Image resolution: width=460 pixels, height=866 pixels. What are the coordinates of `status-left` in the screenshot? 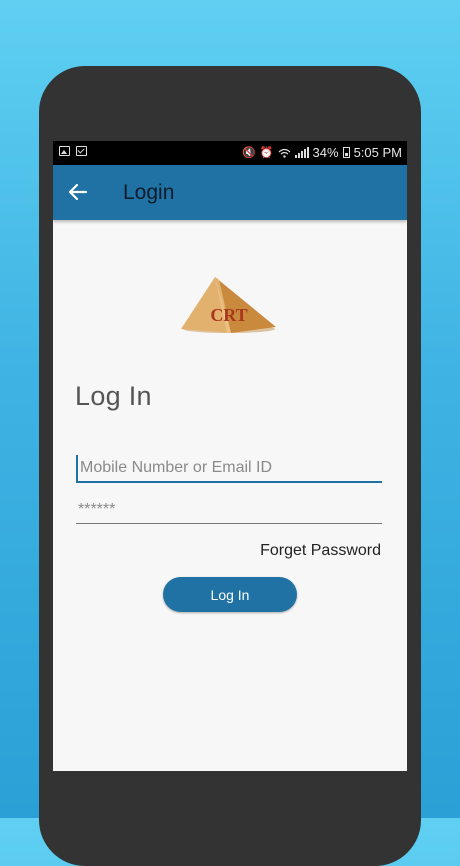 It's located at (73, 151).